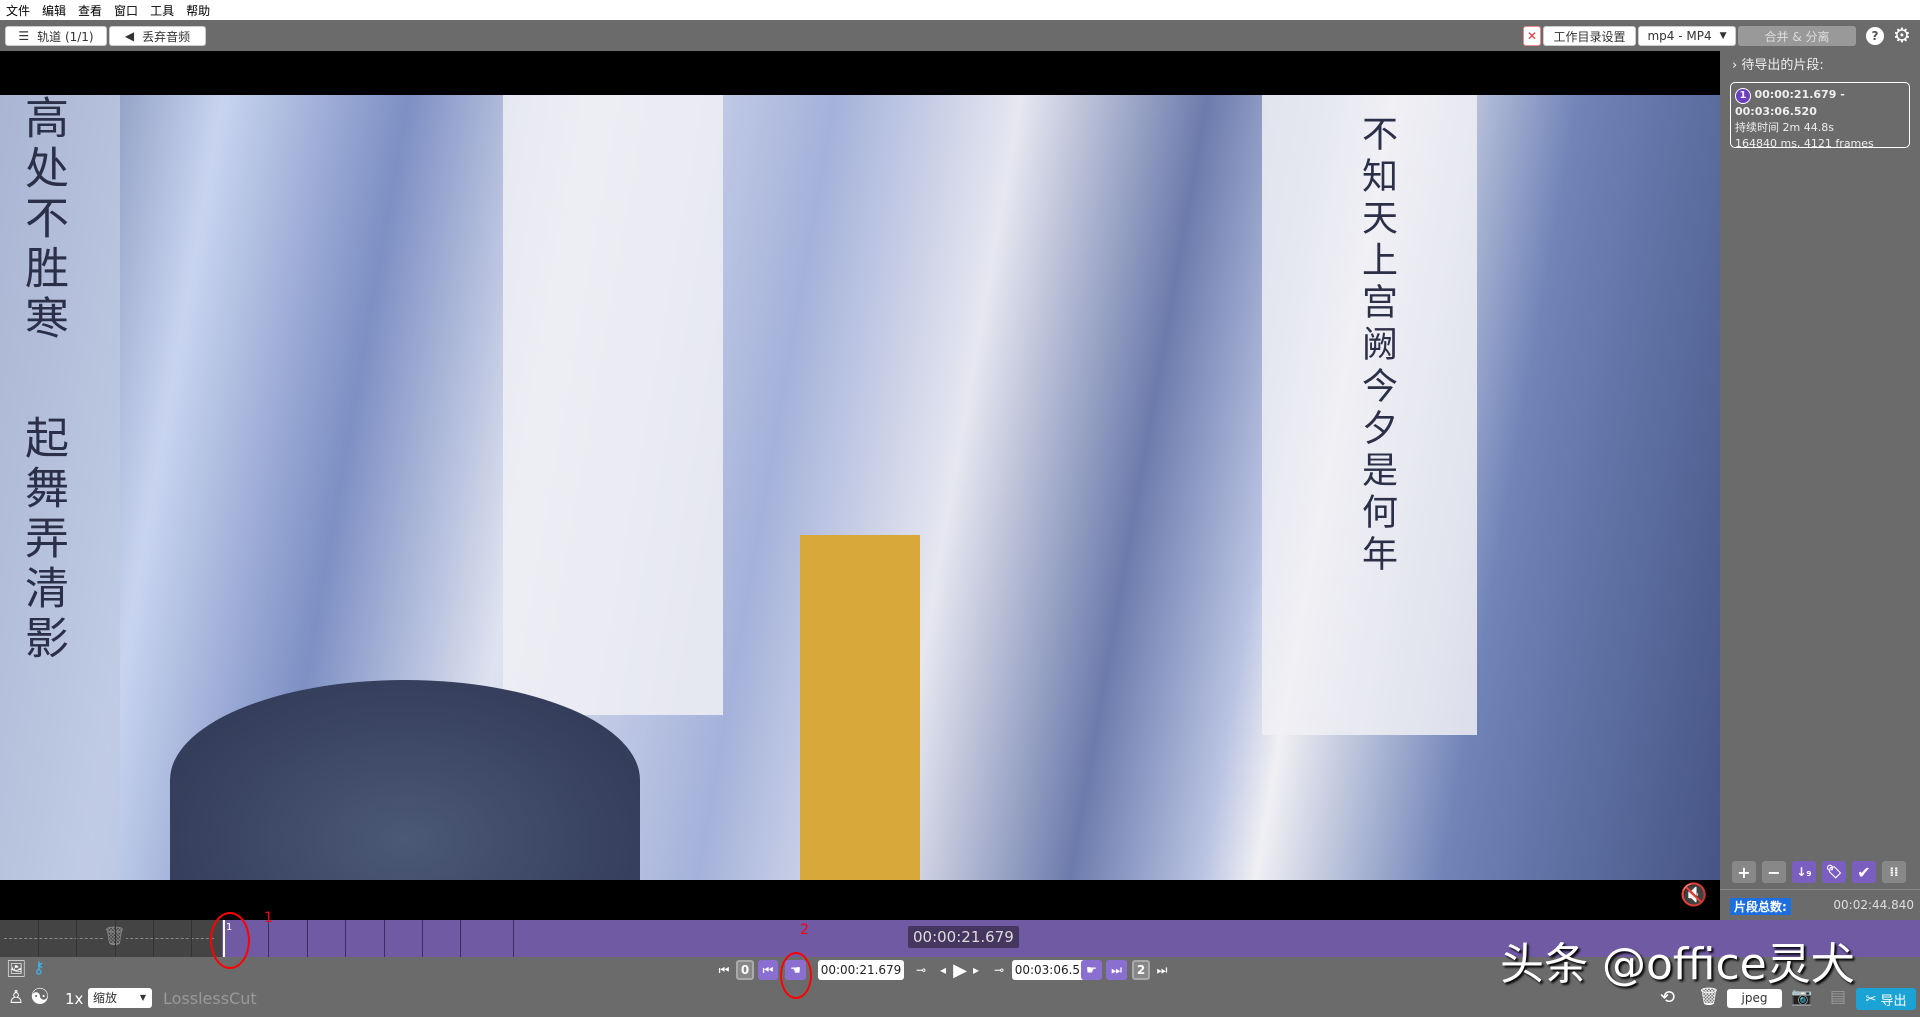 The height and width of the screenshot is (1017, 1920). I want to click on scissors-icon: ✂, so click(1871, 999).